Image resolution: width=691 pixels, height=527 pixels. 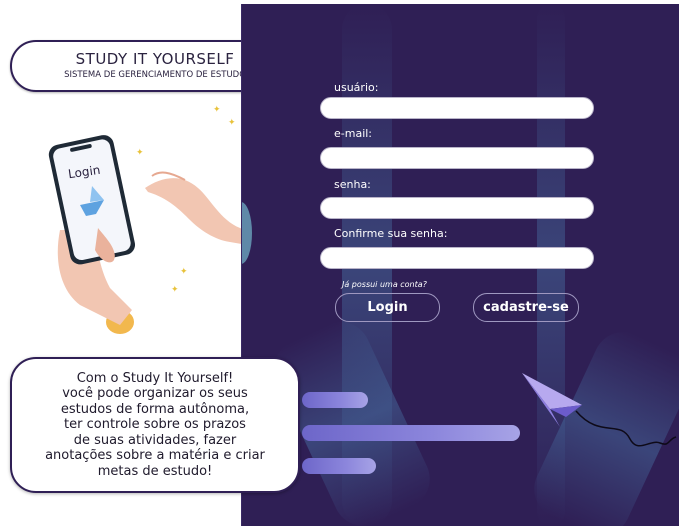 What do you see at coordinates (457, 208) in the screenshot?
I see `password-input` at bounding box center [457, 208].